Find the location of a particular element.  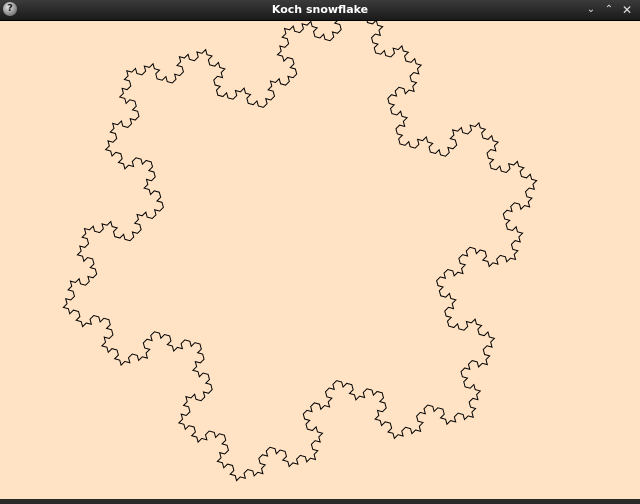

title-bar: ? Koch snowflake ⌄ ⌃ ✕ is located at coordinates (320, 10).